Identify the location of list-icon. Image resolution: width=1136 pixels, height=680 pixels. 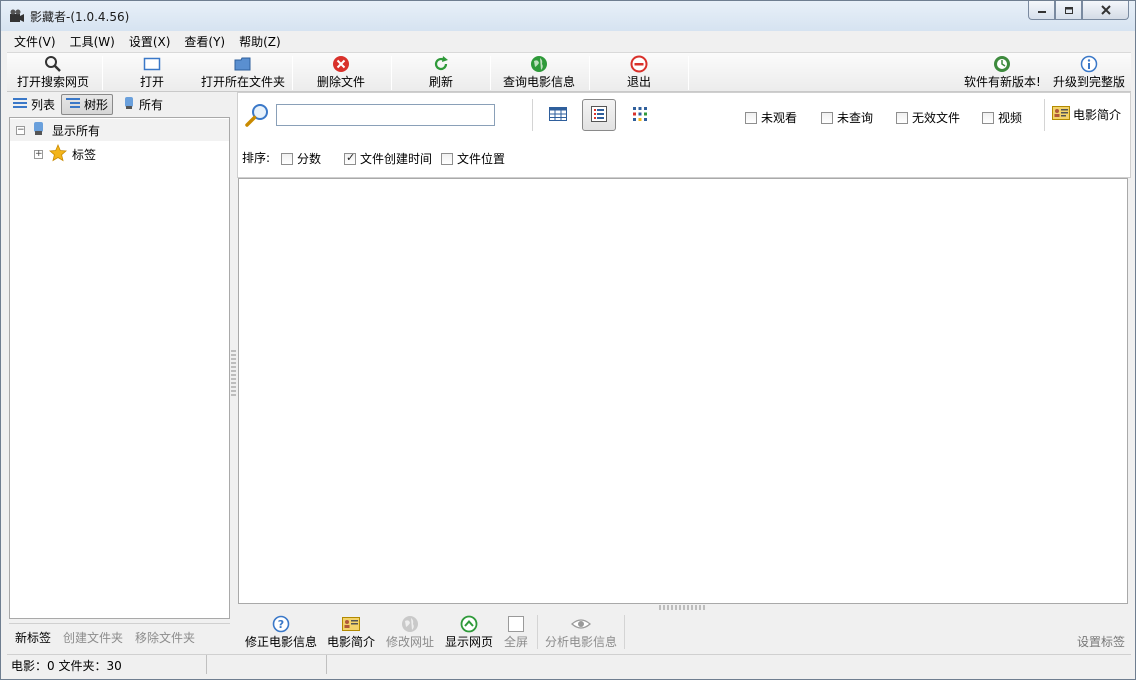
(20, 104).